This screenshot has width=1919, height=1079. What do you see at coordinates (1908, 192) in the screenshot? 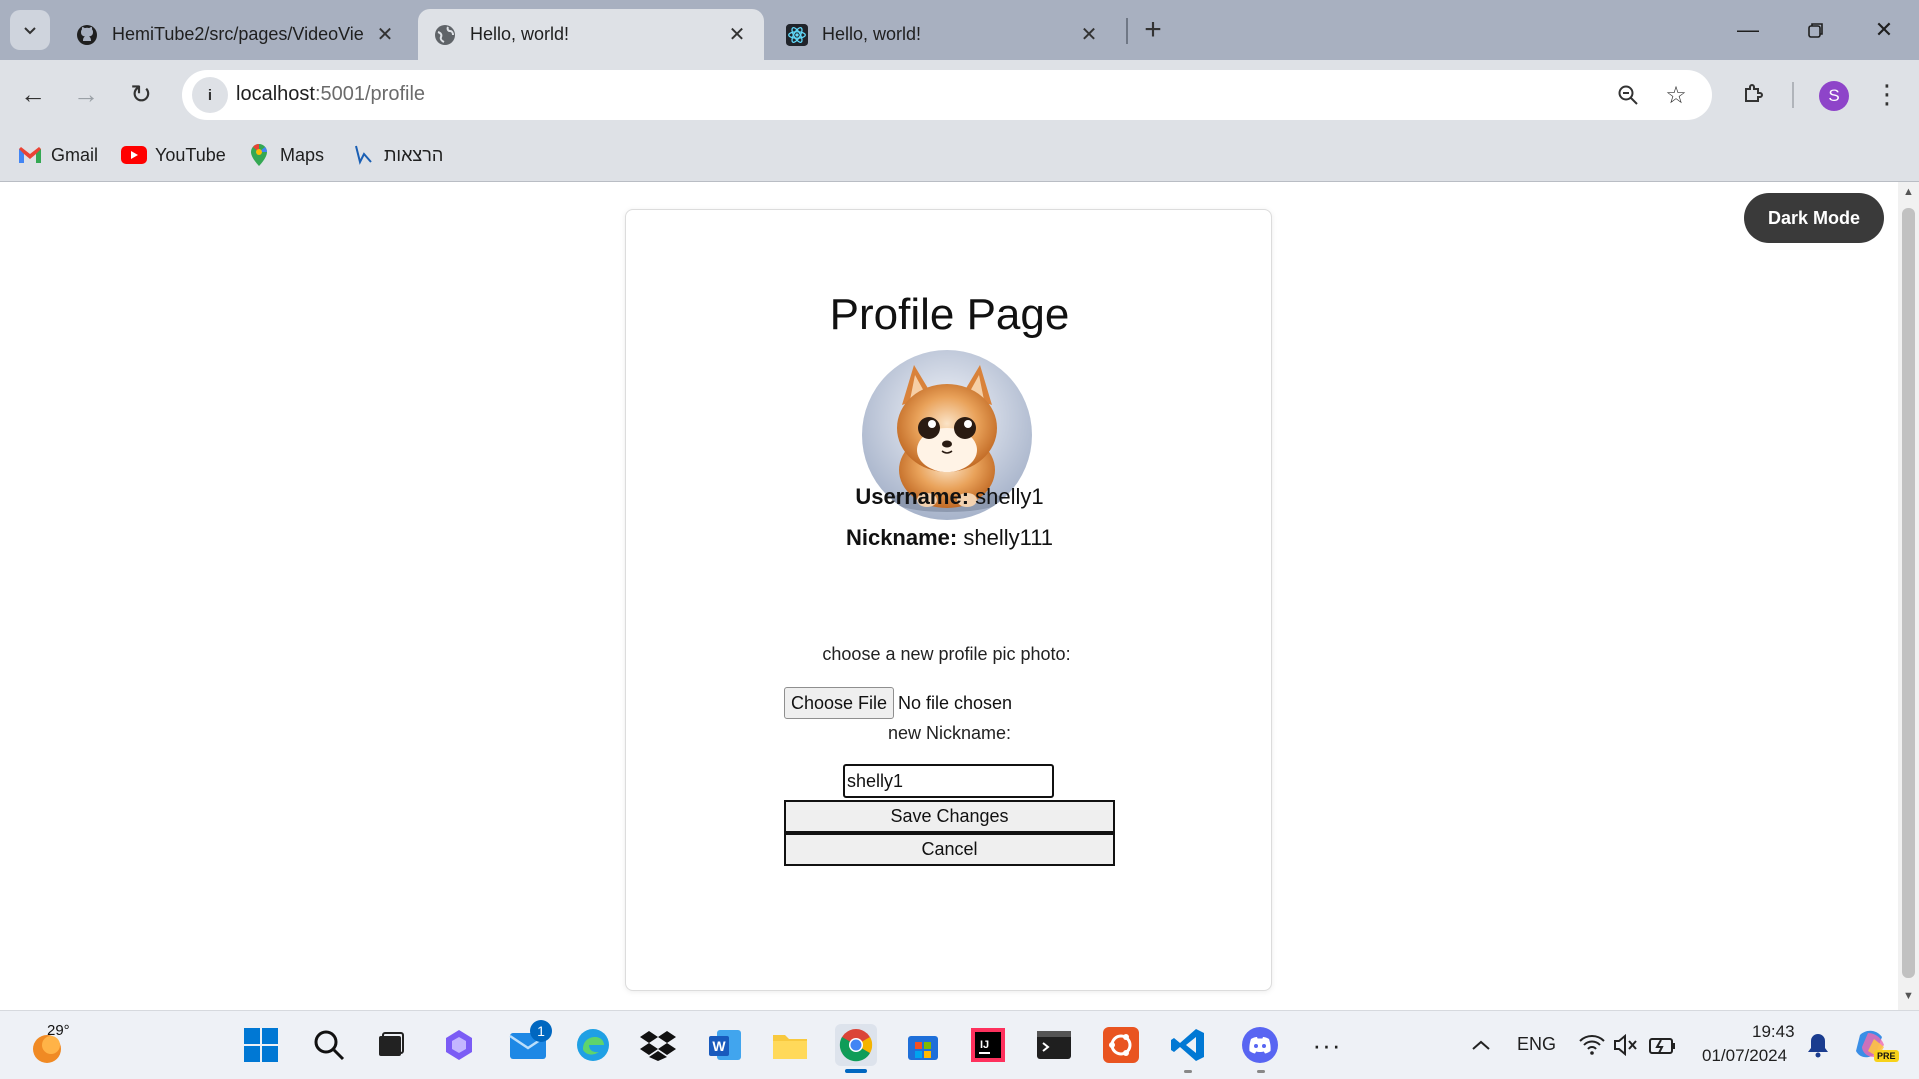
I see `scroll-up-icon: ▲` at bounding box center [1908, 192].